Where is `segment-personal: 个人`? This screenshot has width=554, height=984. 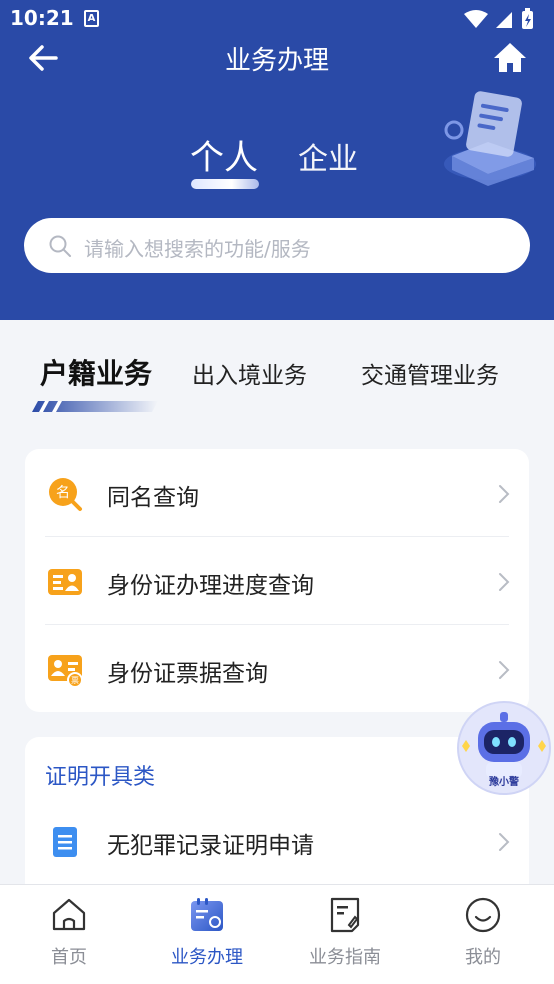 segment-personal: 个人 is located at coordinates (224, 154).